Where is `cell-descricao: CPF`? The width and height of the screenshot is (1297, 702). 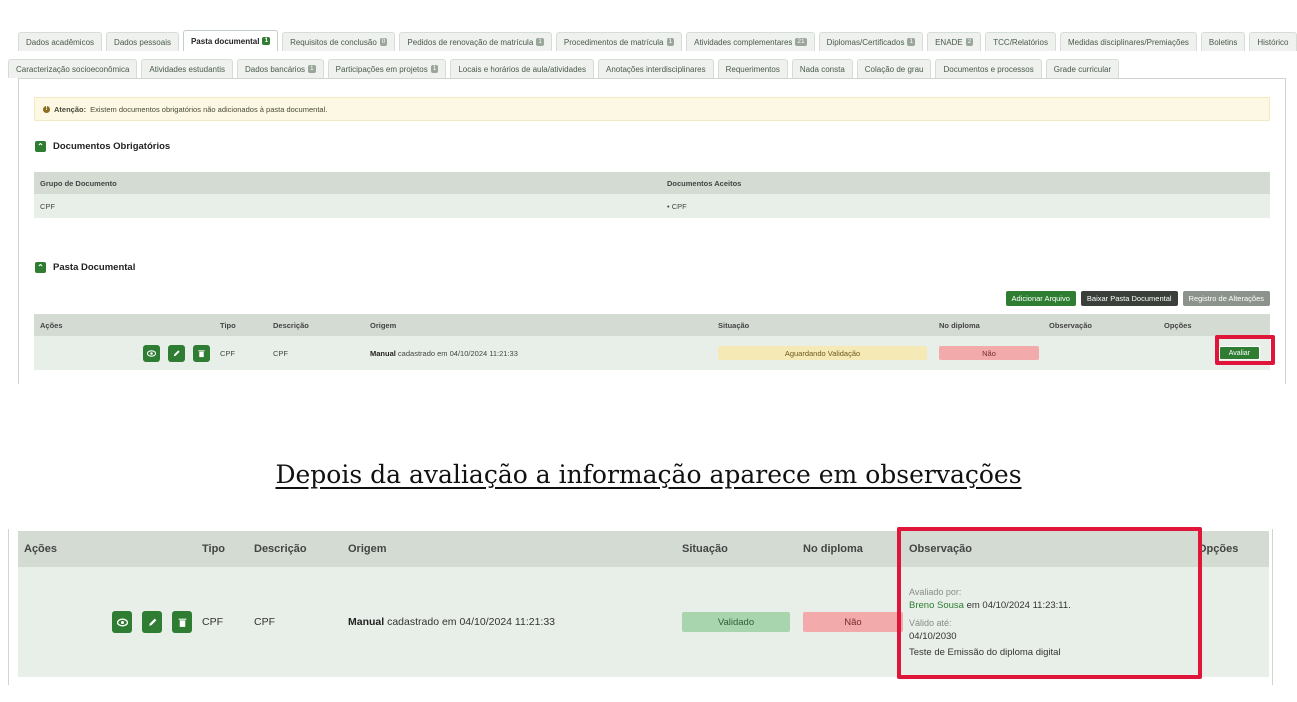 cell-descricao: CPF is located at coordinates (264, 622).